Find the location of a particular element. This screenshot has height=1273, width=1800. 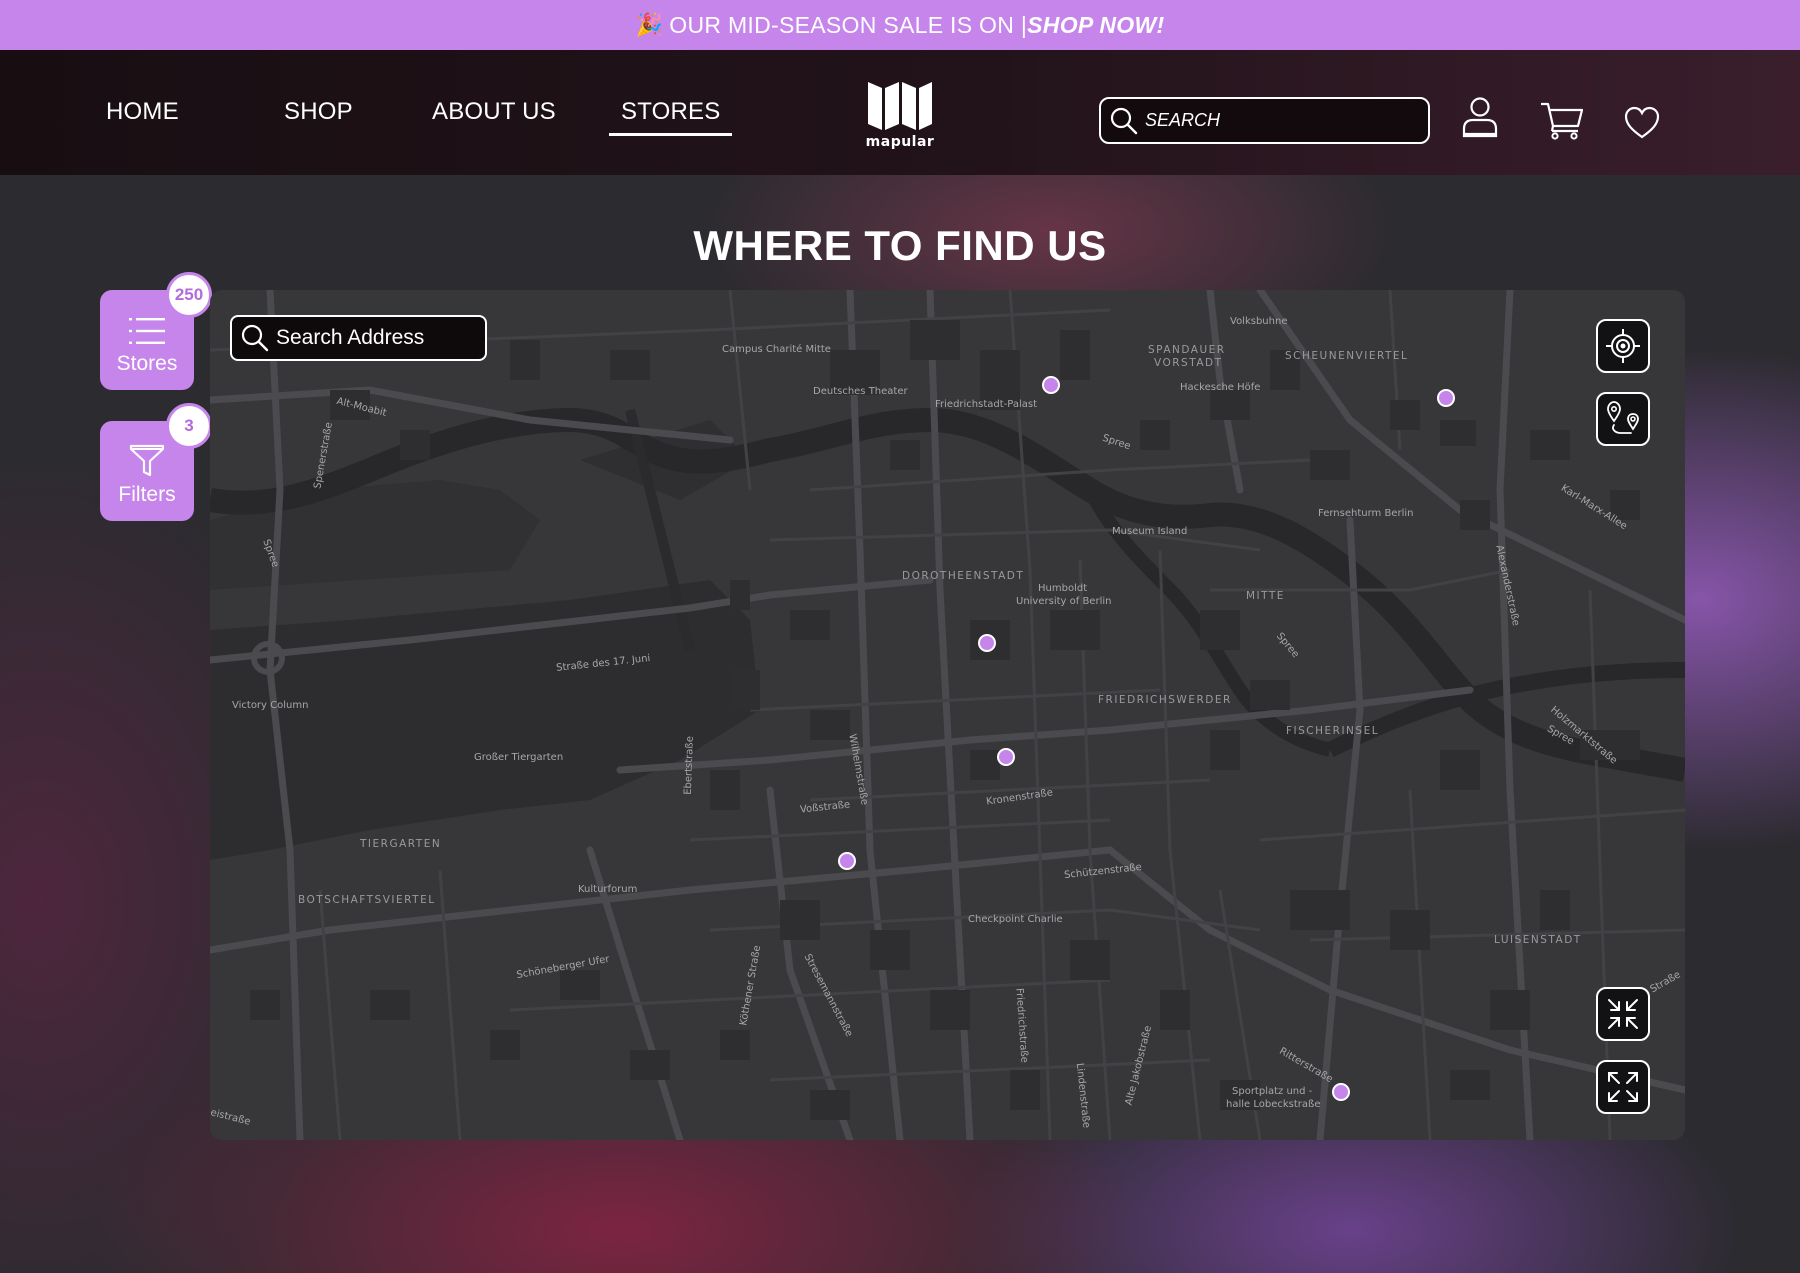

collapse-map-button is located at coordinates (1623, 1014).